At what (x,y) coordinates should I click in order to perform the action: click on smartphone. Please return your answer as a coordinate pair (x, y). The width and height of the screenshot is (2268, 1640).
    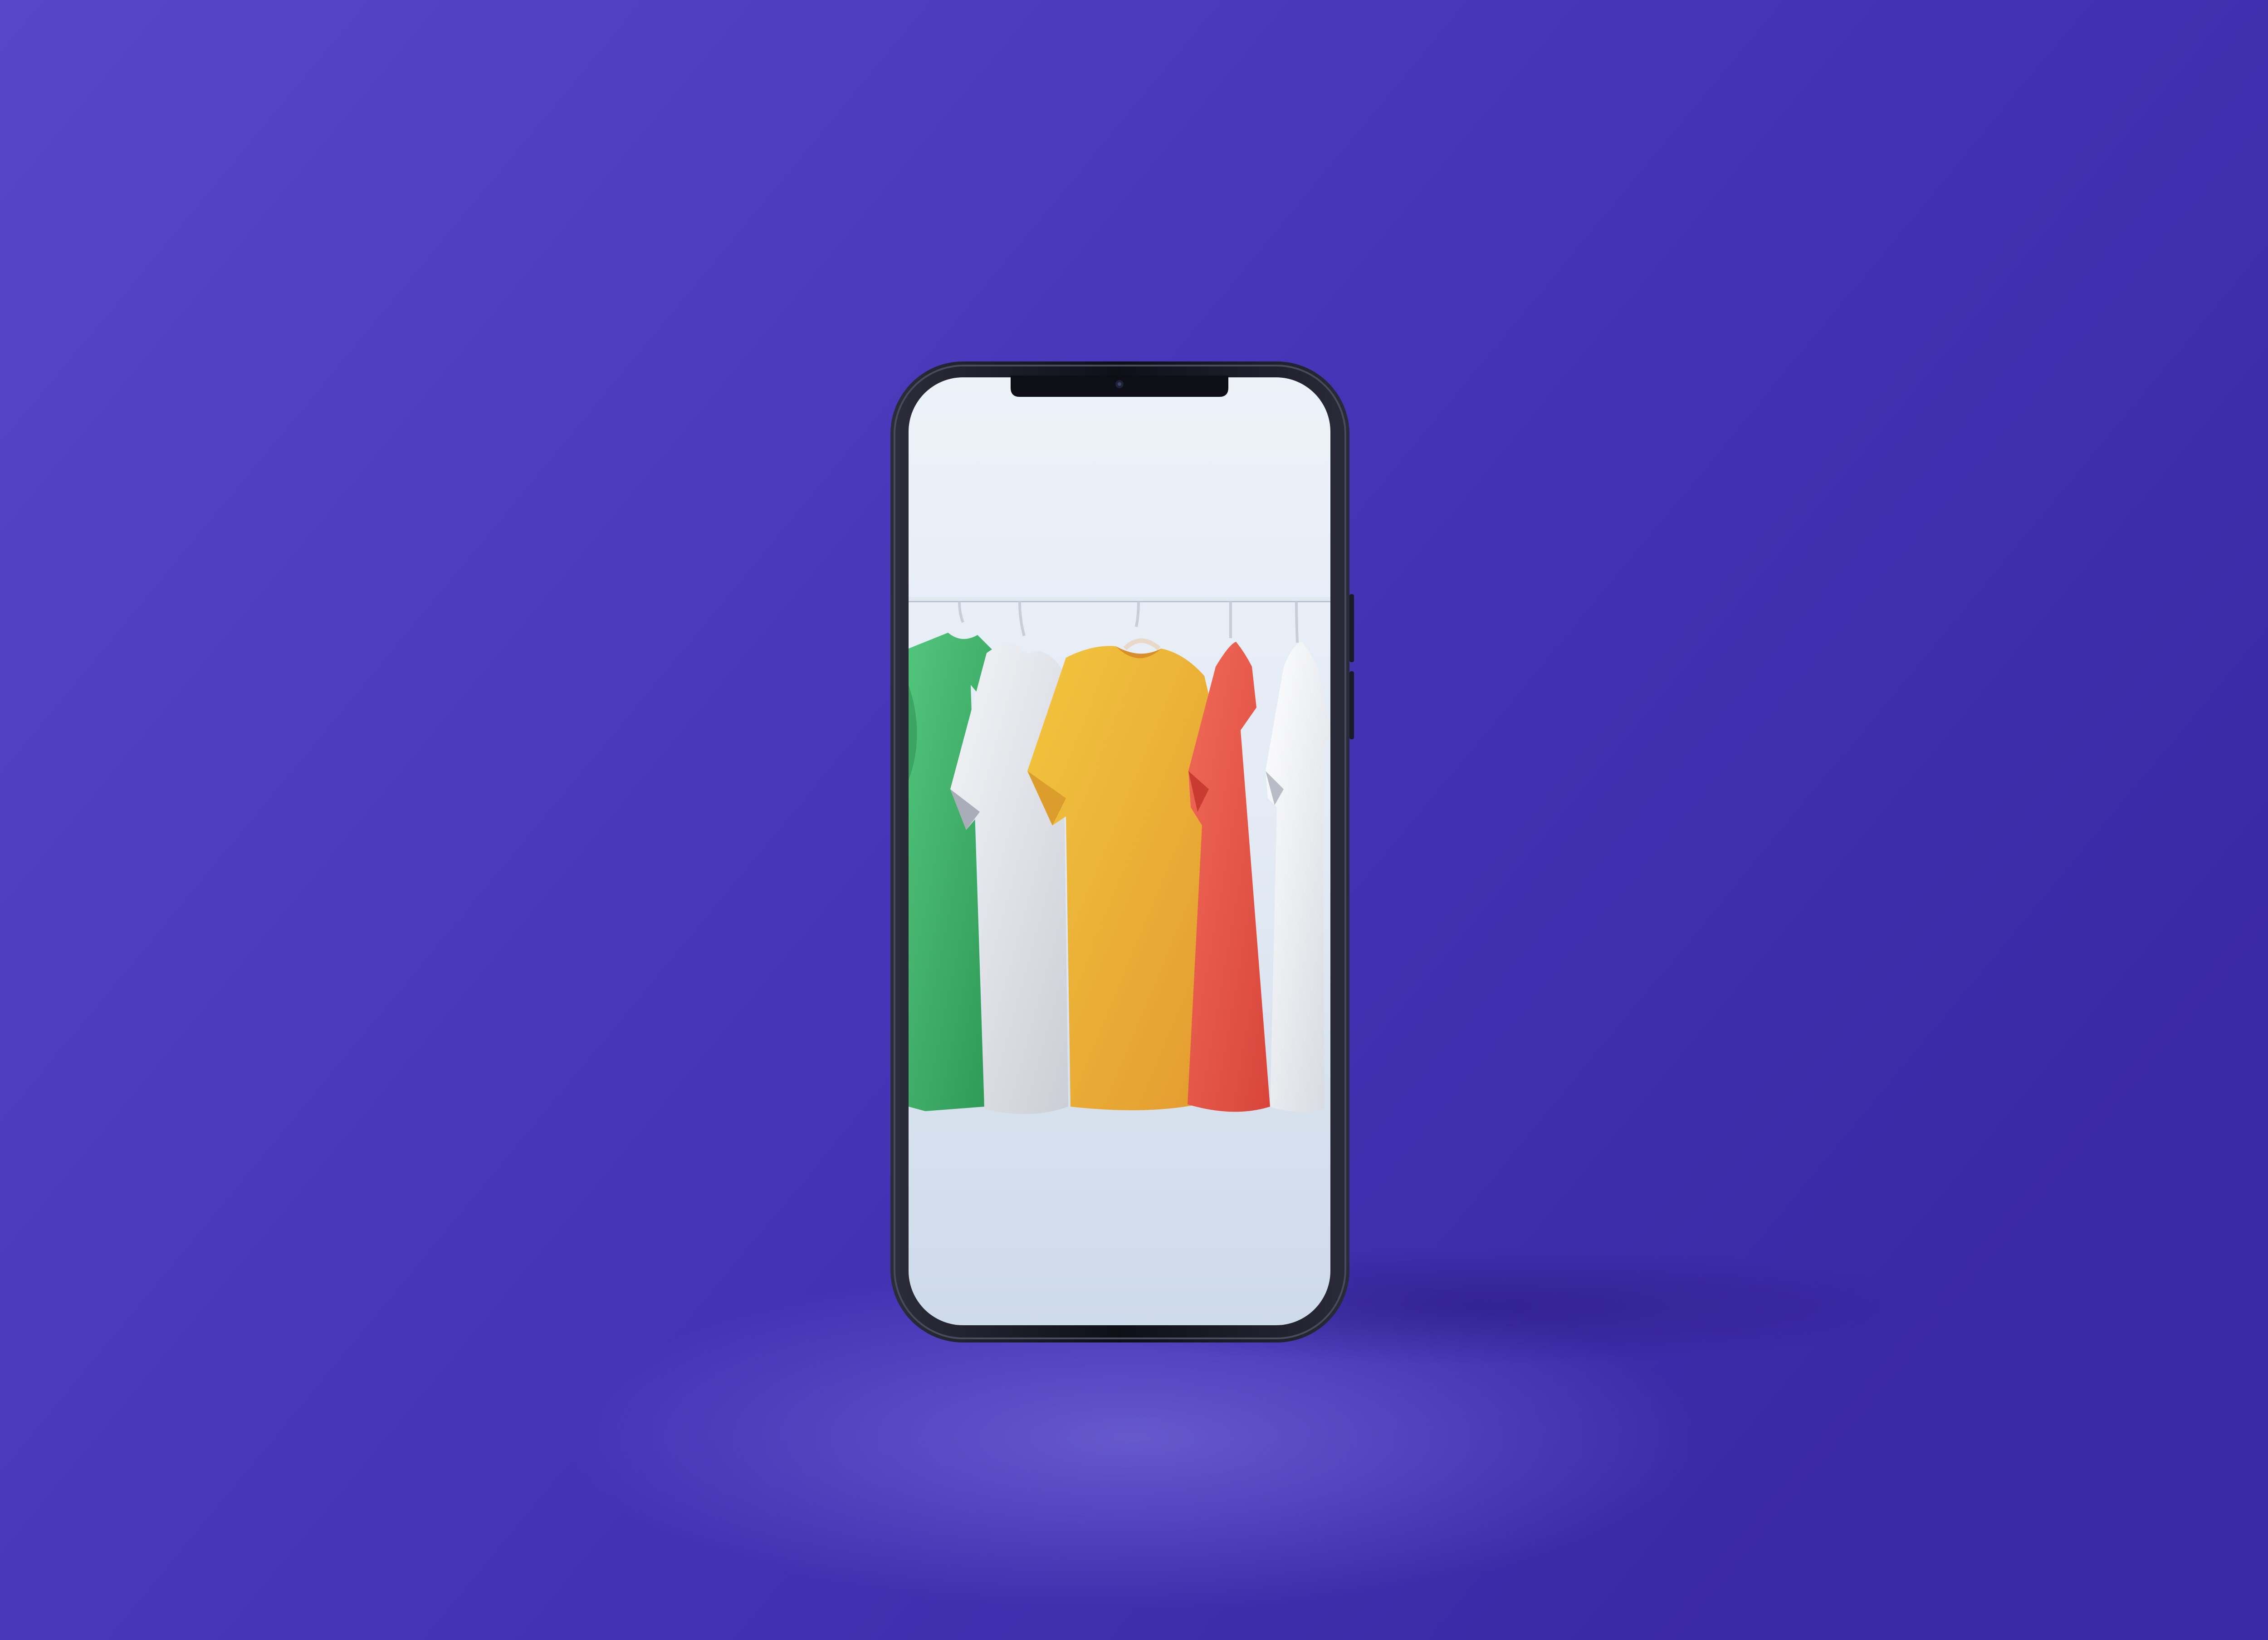
    Looking at the image, I should click on (1122, 851).